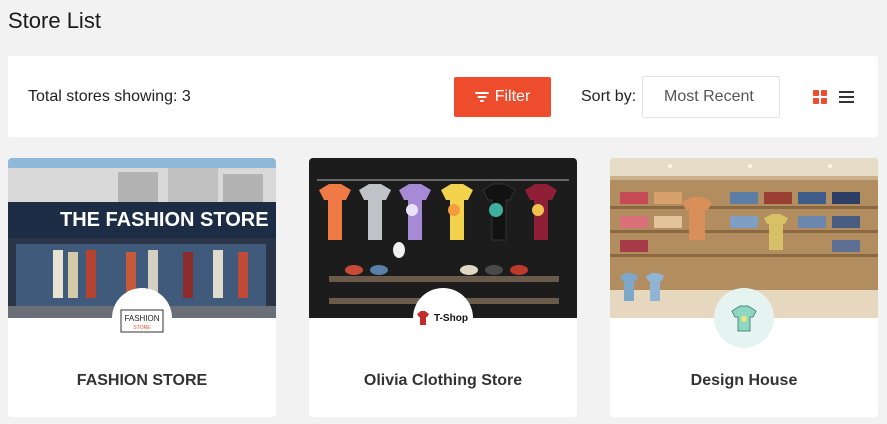 This screenshot has width=887, height=424. I want to click on total-stores-label: Total stores showing: 3, so click(109, 96).